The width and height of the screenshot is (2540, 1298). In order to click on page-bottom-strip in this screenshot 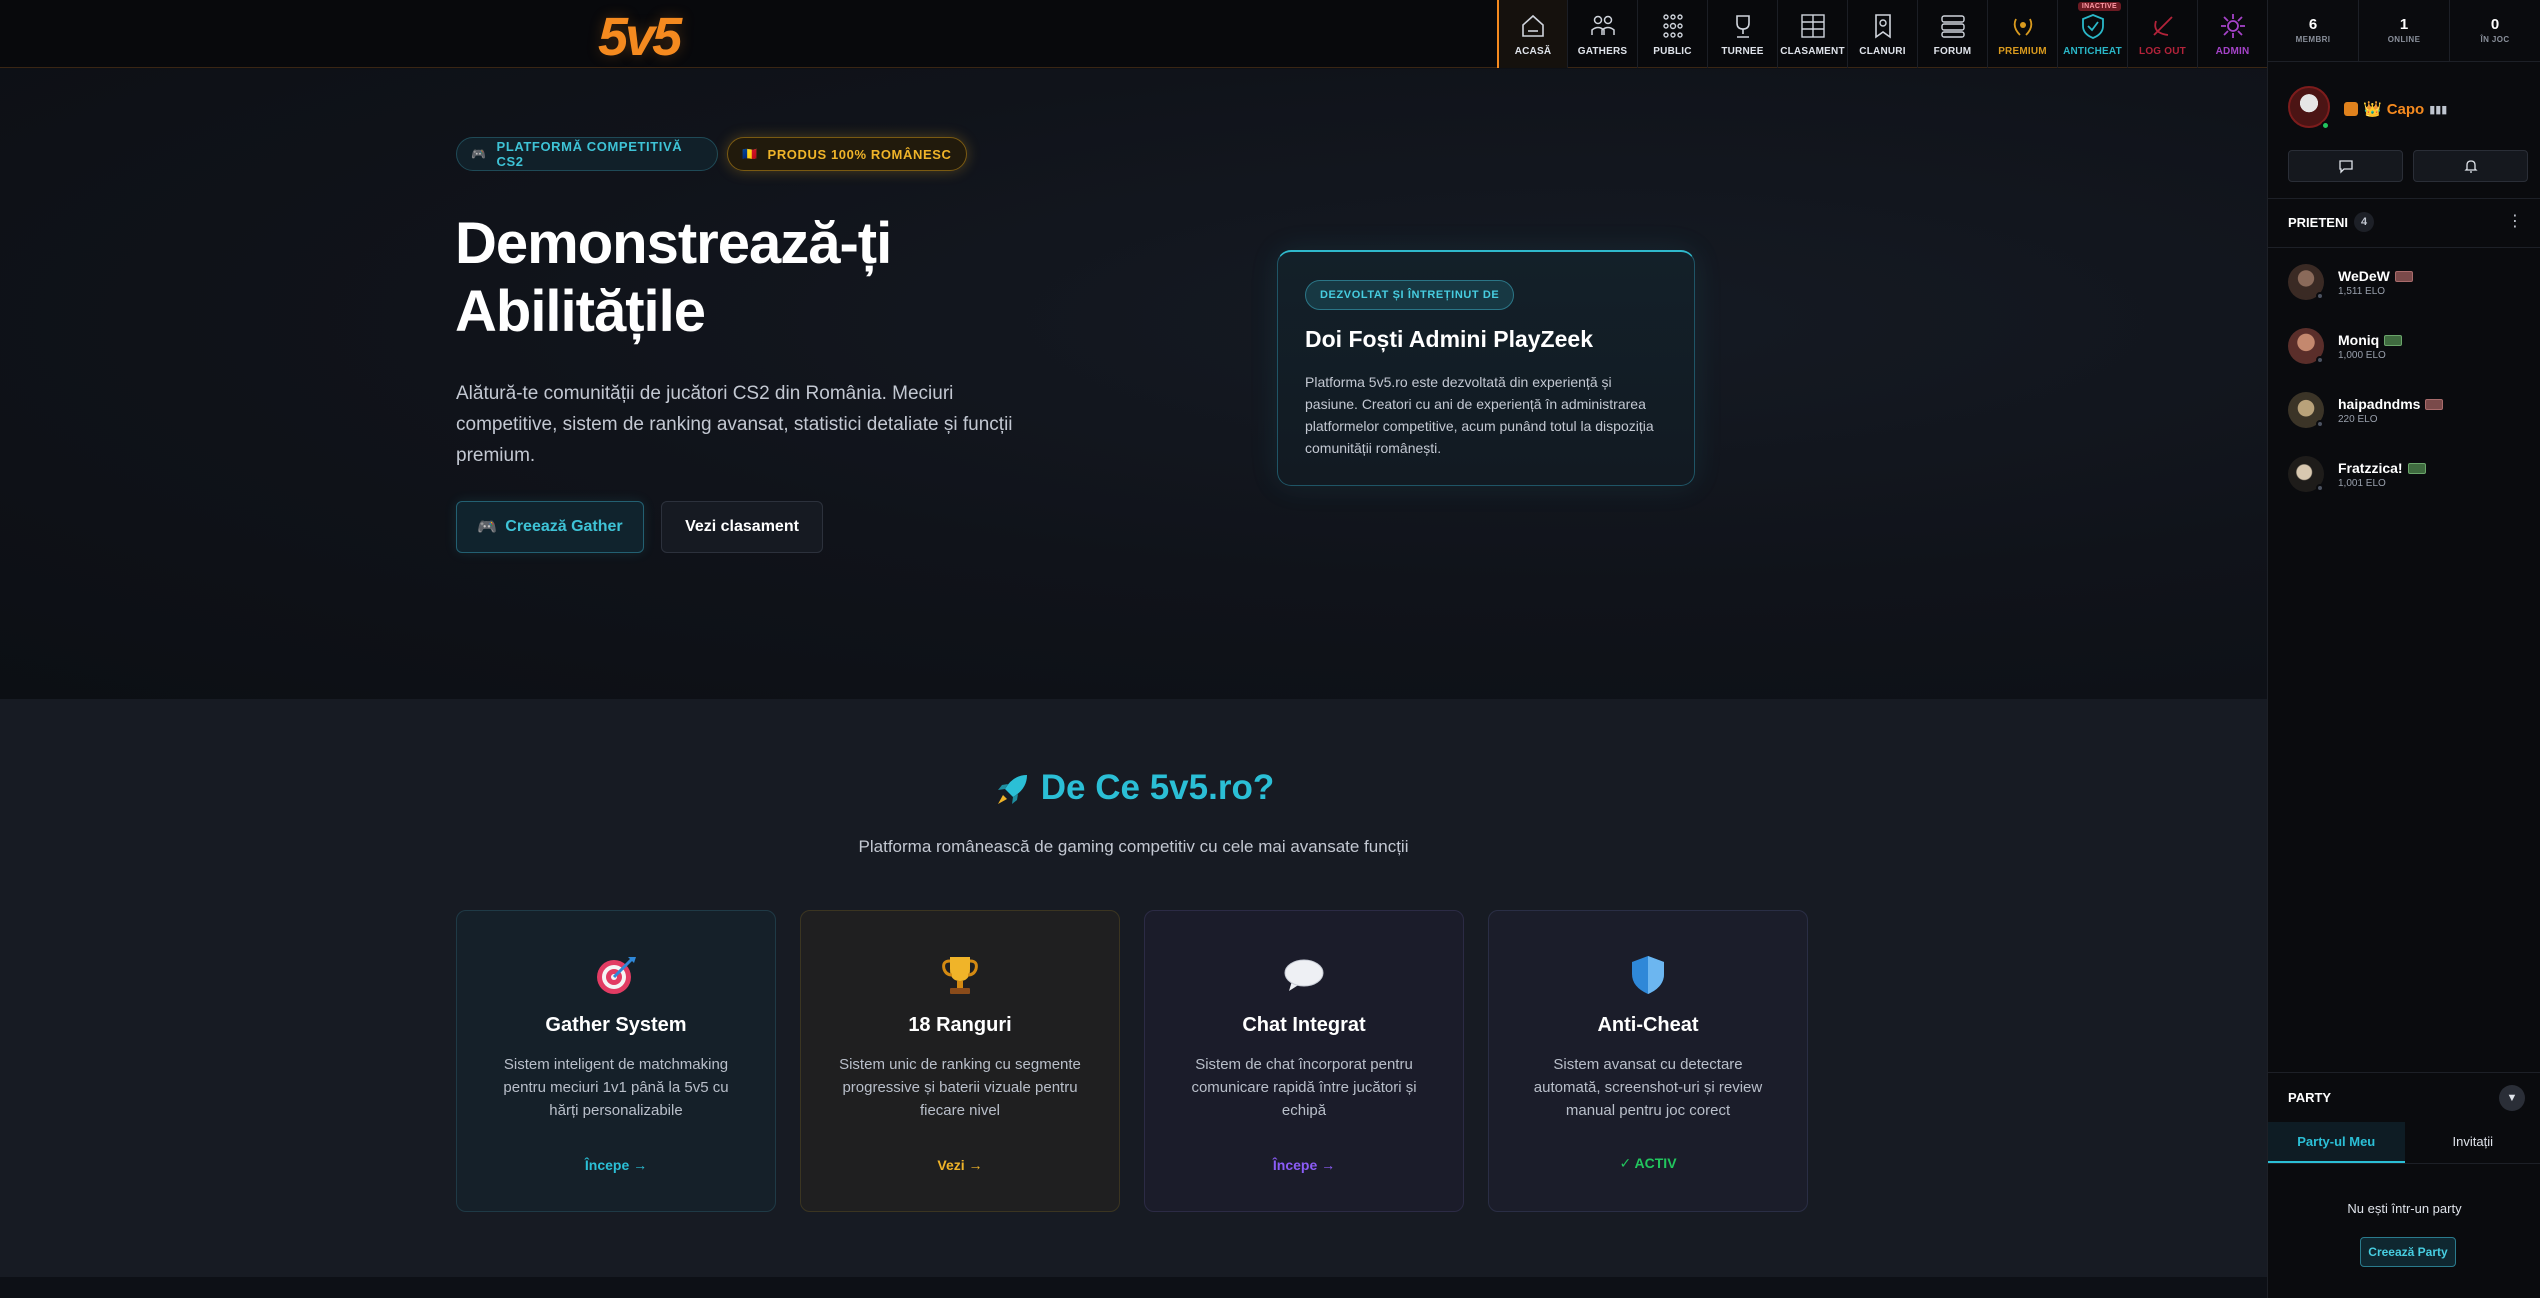, I will do `click(1133, 1287)`.